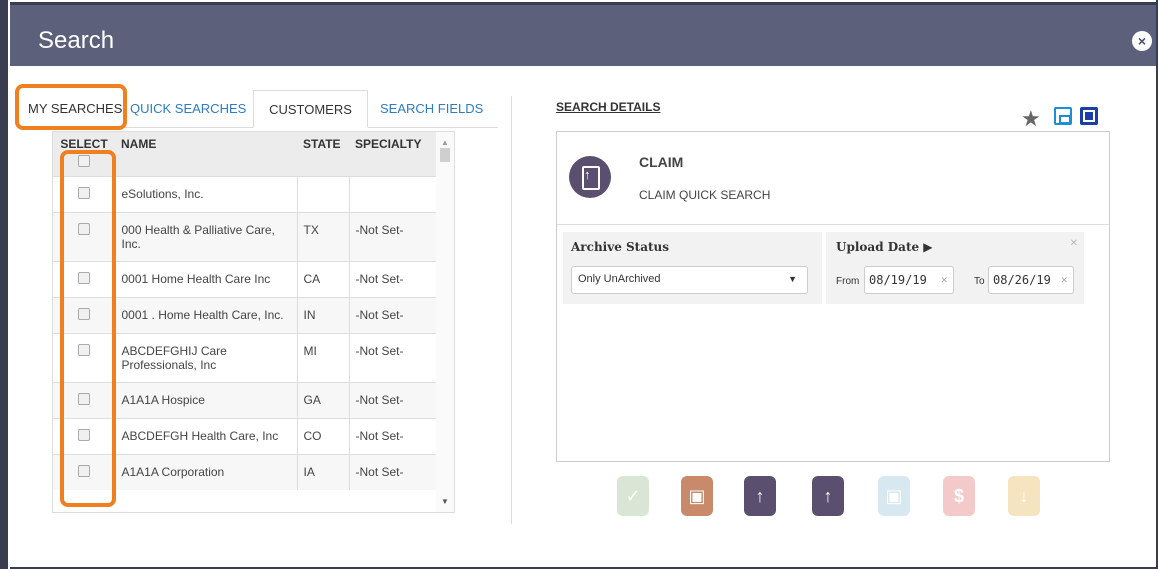  Describe the element at coordinates (1063, 116) in the screenshot. I see `save-icon` at that location.